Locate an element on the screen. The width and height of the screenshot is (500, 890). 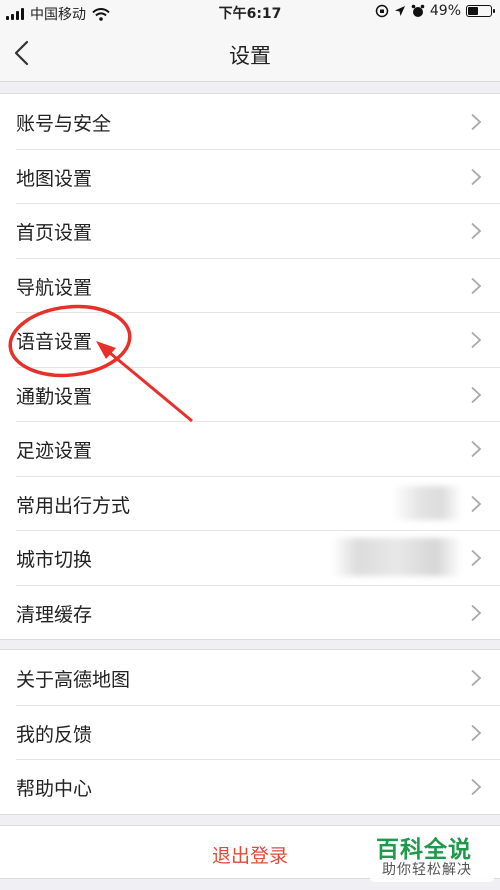
status-right: 49% is located at coordinates (435, 11).